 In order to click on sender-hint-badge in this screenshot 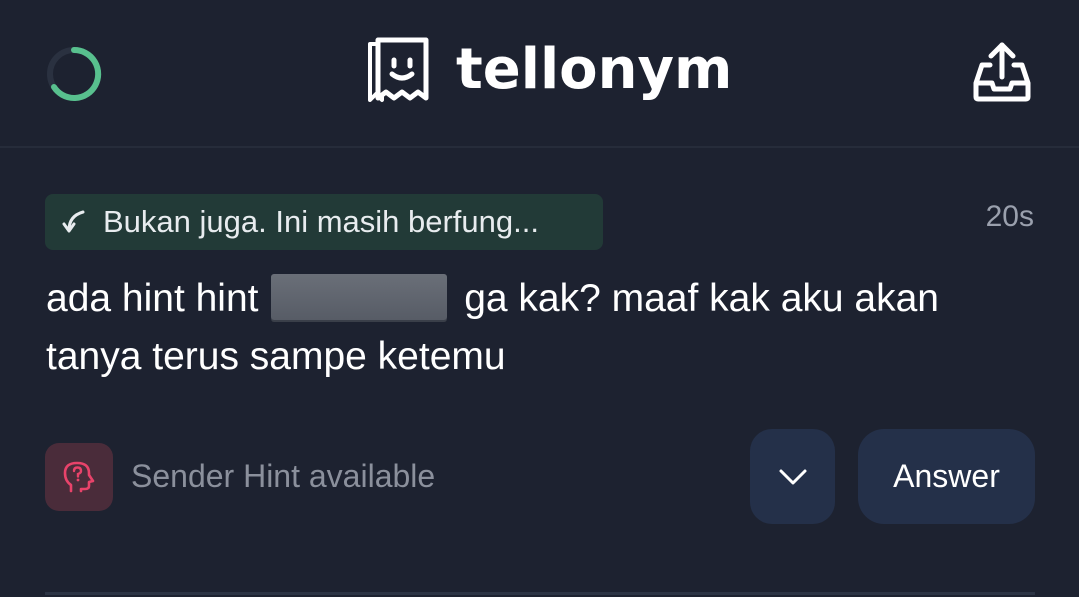, I will do `click(79, 477)`.